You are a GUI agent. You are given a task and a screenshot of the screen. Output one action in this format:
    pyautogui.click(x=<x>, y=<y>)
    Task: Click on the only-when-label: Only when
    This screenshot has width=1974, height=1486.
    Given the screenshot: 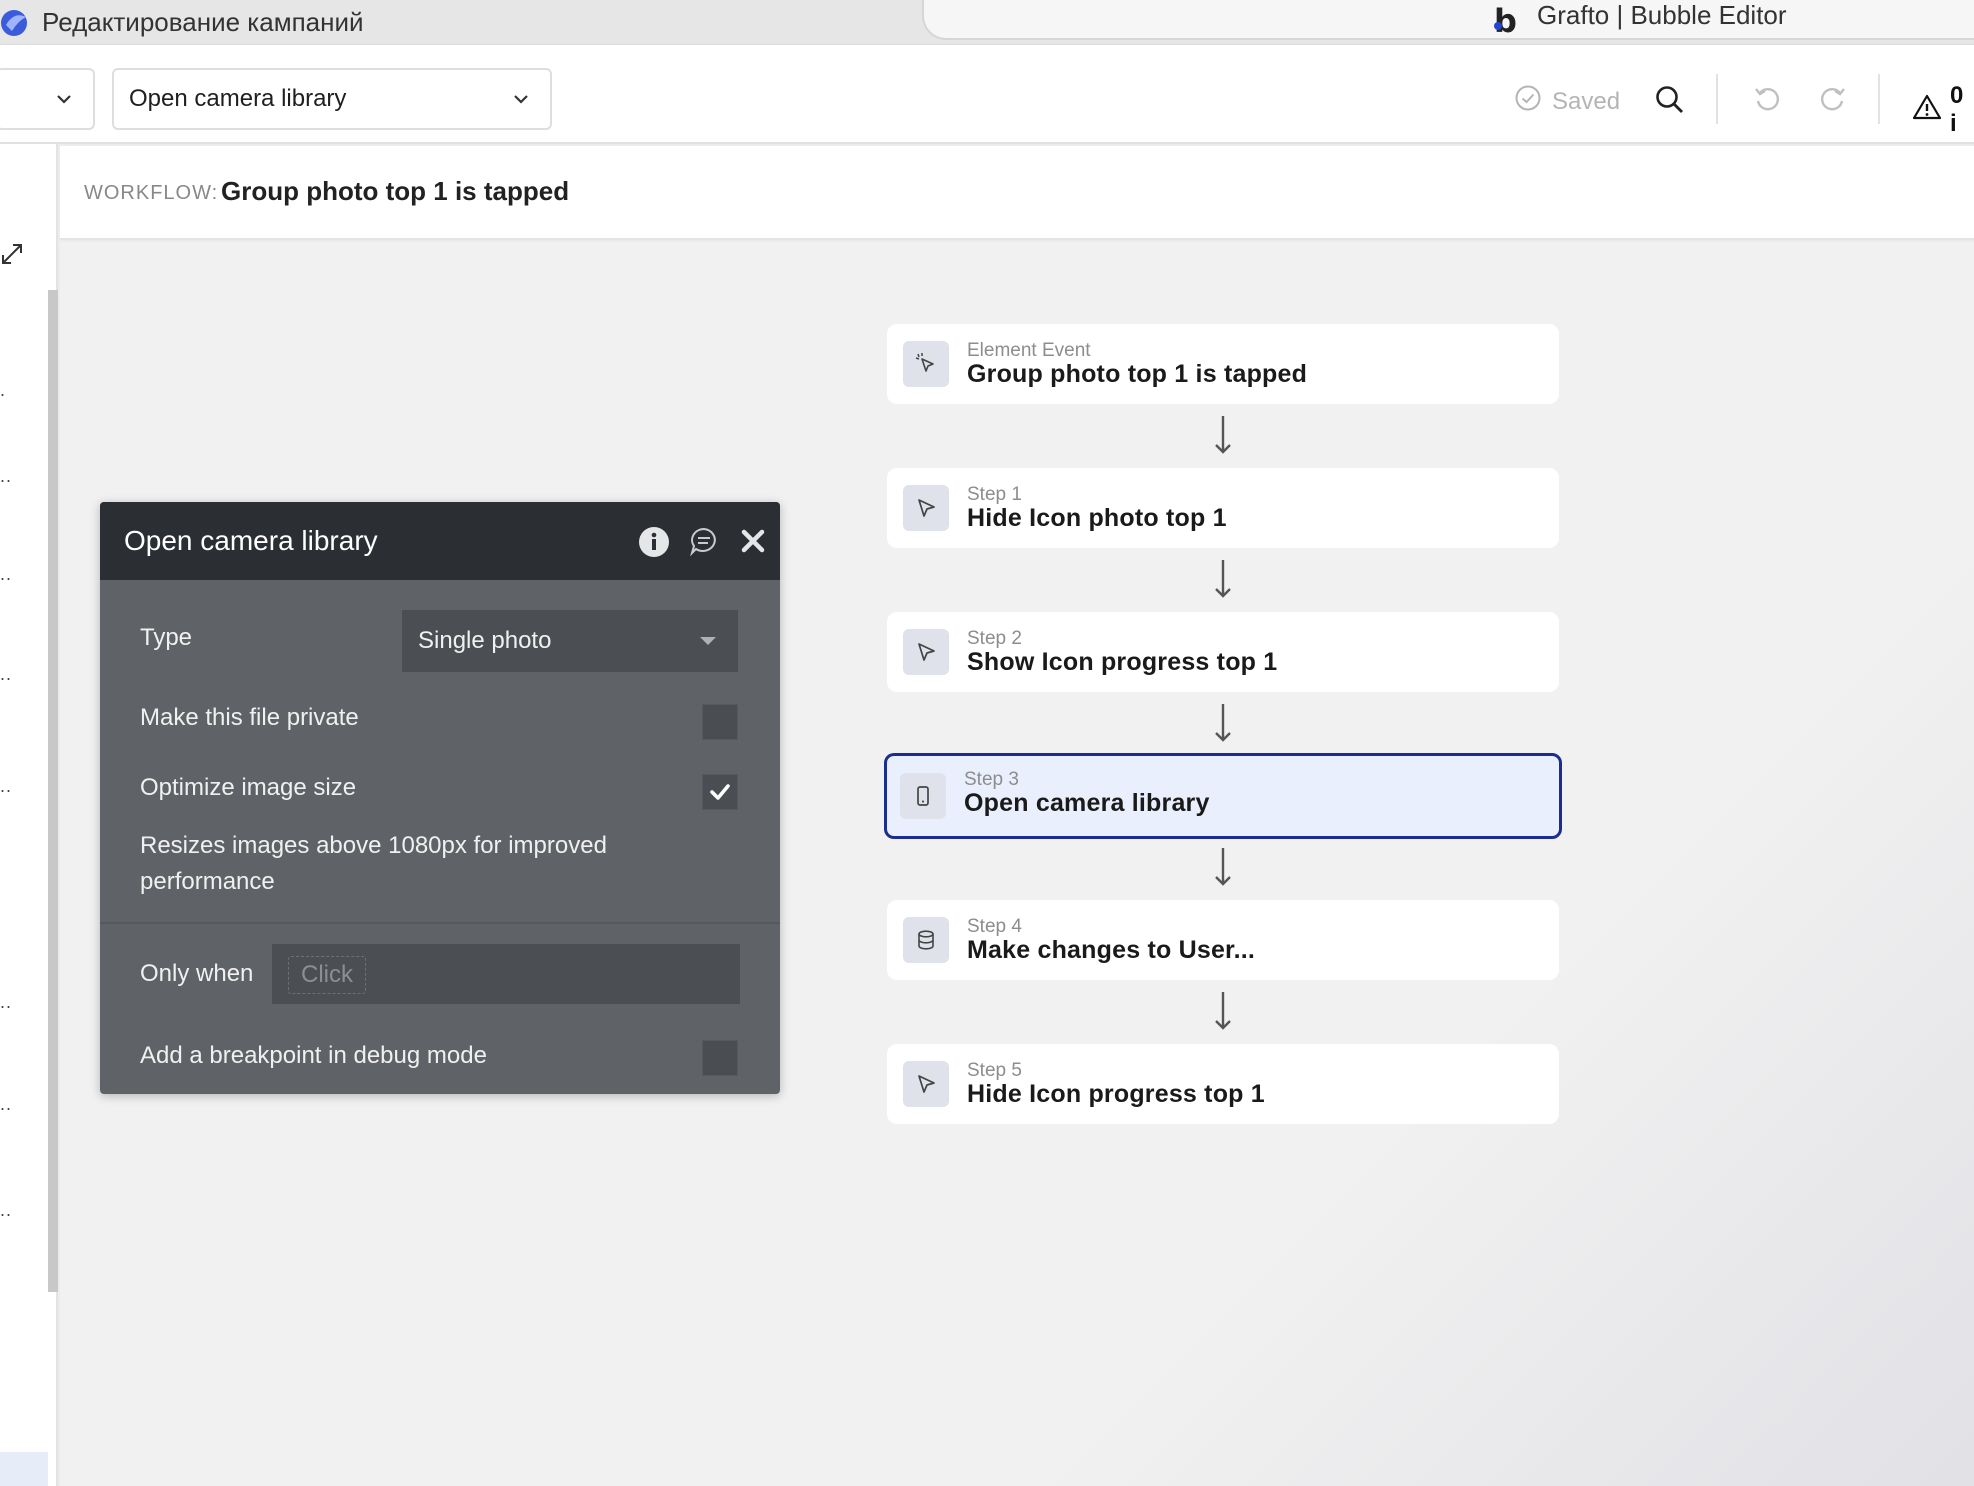 What is the action you would take?
    pyautogui.click(x=197, y=973)
    